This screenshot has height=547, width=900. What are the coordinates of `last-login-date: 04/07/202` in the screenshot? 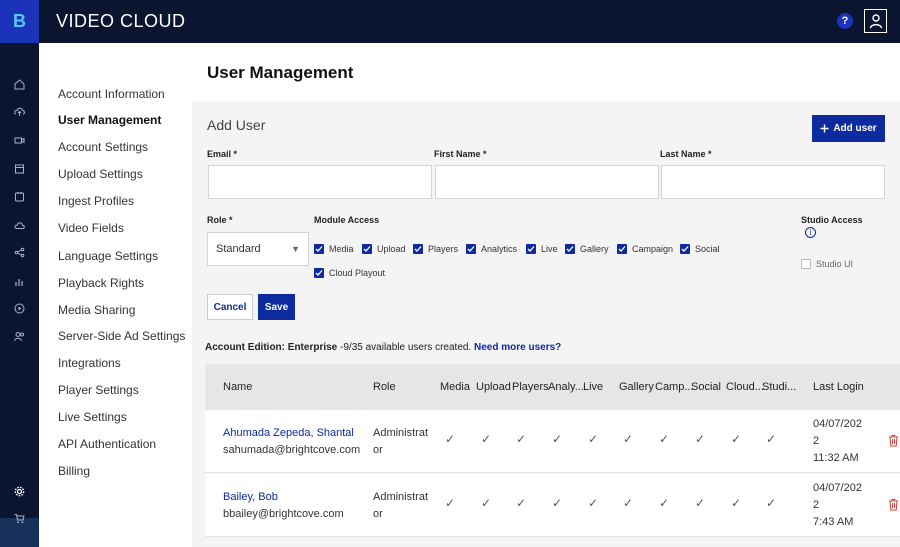 It's located at (837, 424).